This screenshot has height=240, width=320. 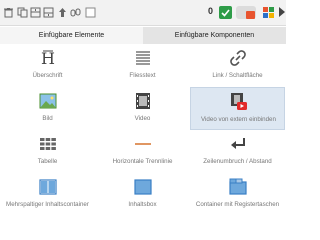 I want to click on trash-icon, so click(x=8, y=12).